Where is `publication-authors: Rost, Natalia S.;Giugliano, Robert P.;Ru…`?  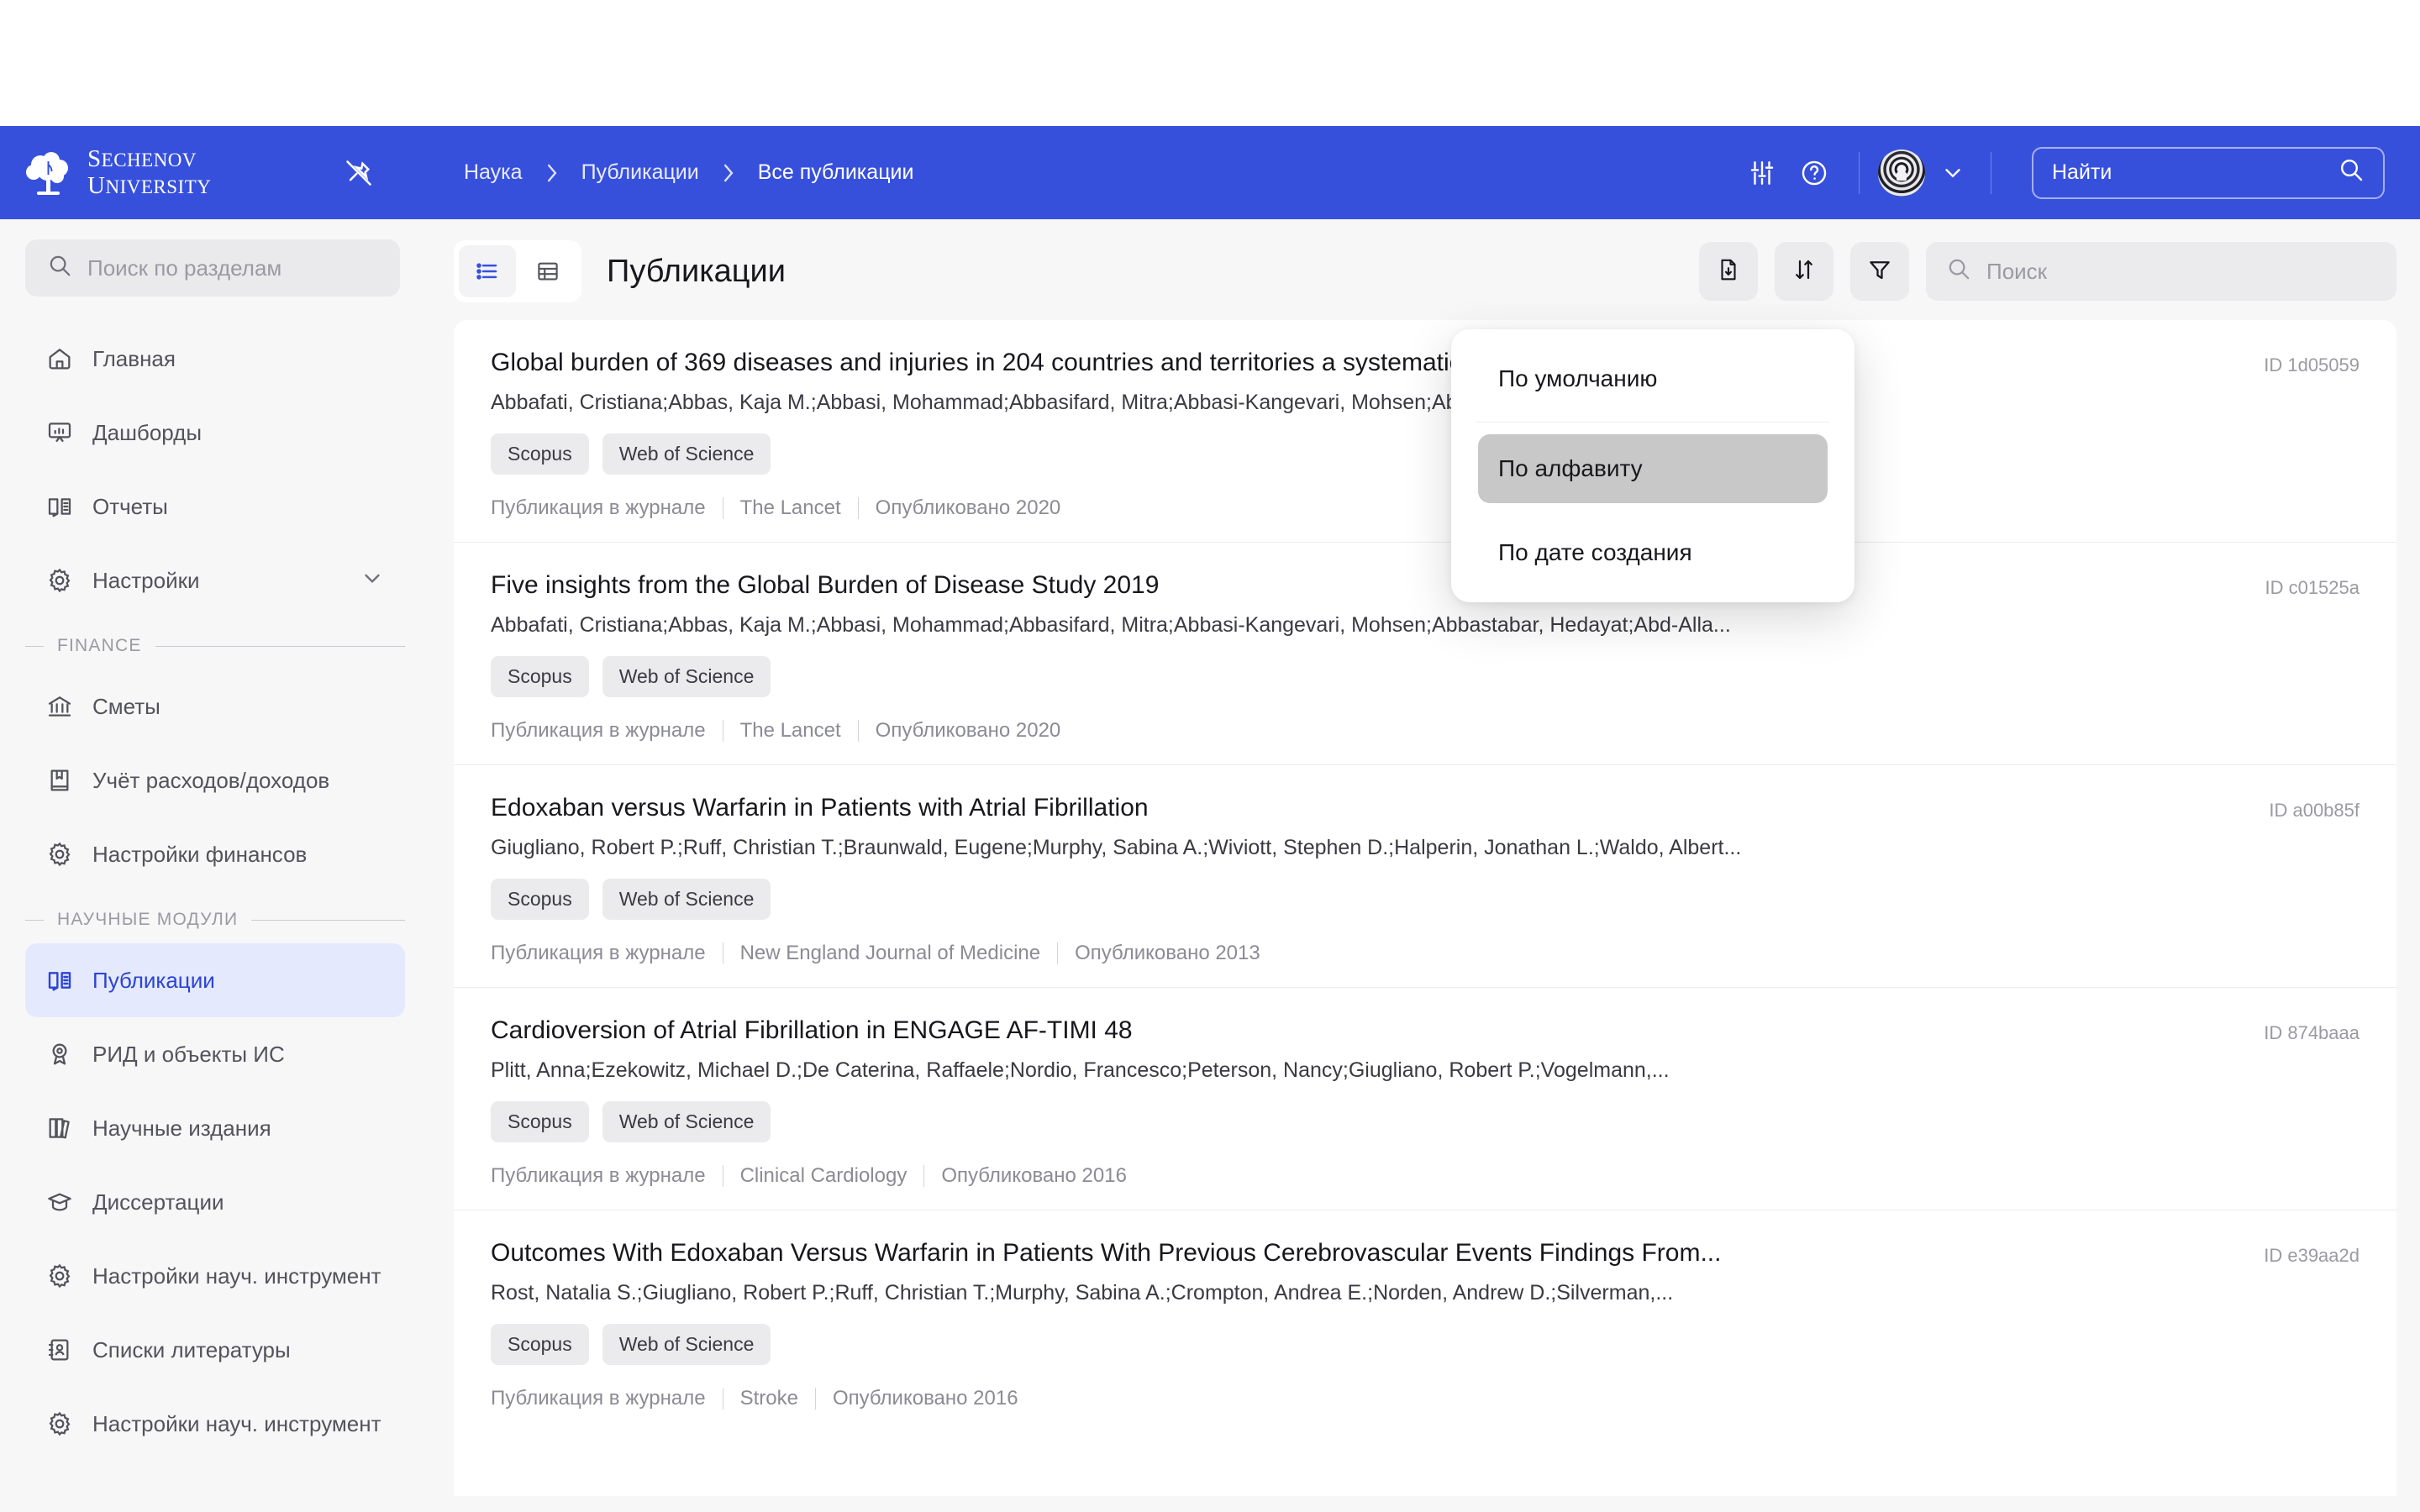 publication-authors: Rost, Natalia S.;Giugliano, Robert P.;Ru… is located at coordinates (1082, 1293).